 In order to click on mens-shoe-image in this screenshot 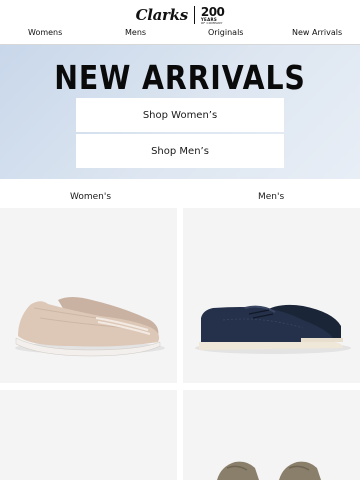, I will do `click(273, 329)`.